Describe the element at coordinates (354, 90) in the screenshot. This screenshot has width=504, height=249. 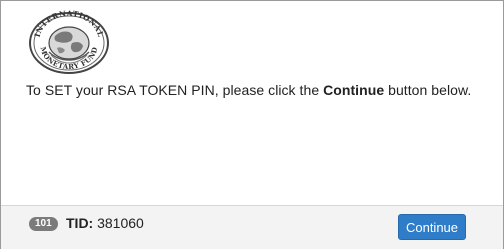
I see `message-bold: Continue` at that location.